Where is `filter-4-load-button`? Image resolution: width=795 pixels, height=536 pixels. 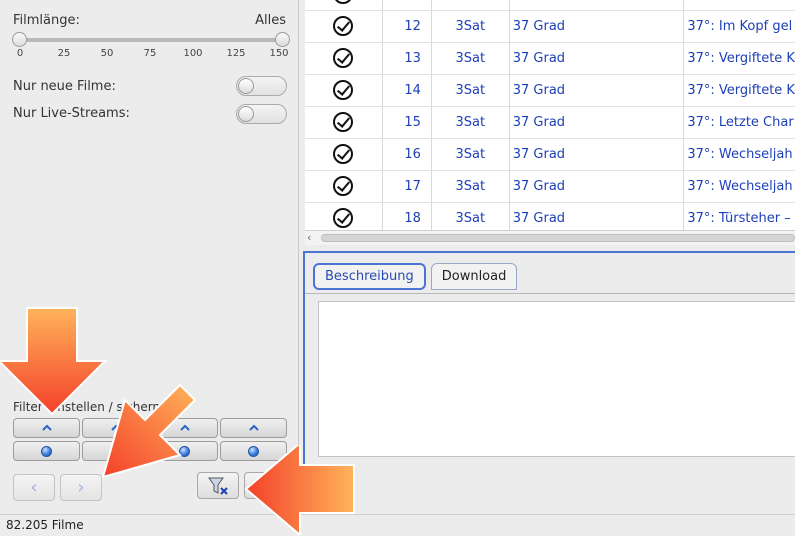
filter-4-load-button is located at coordinates (253, 428).